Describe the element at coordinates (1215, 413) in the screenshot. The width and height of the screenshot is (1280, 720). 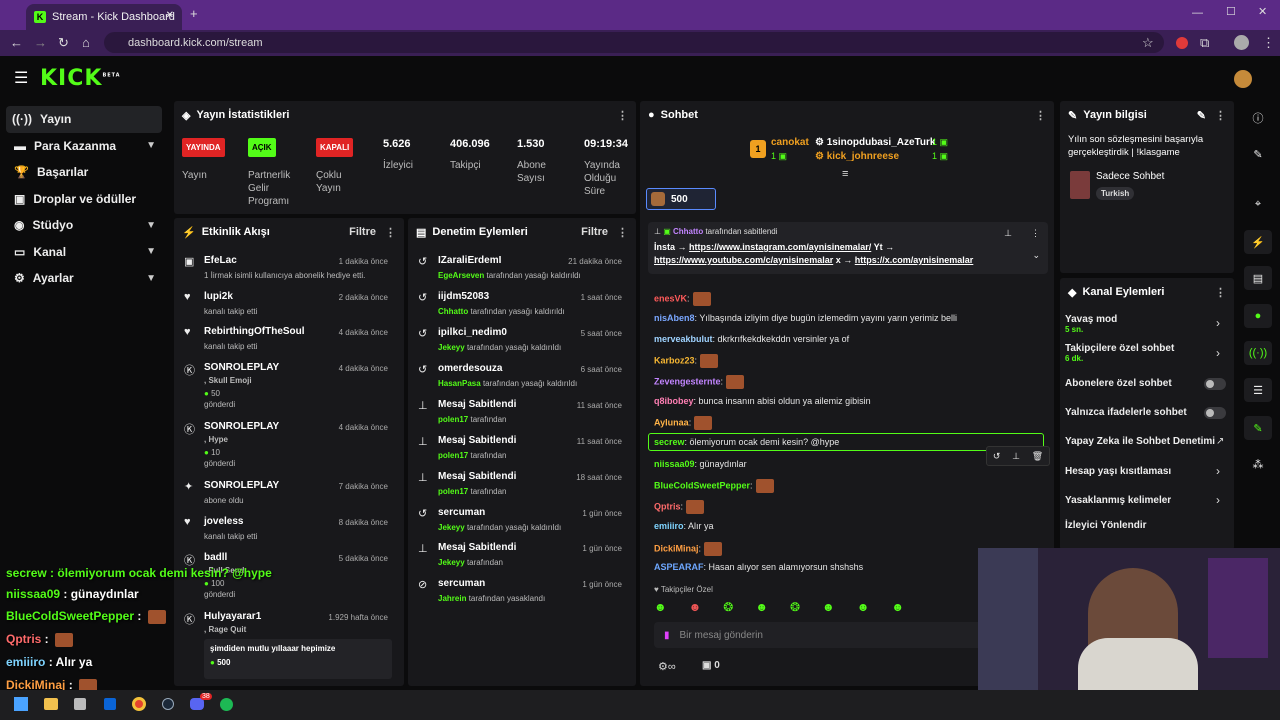
I see `emotes-only-toggle` at that location.